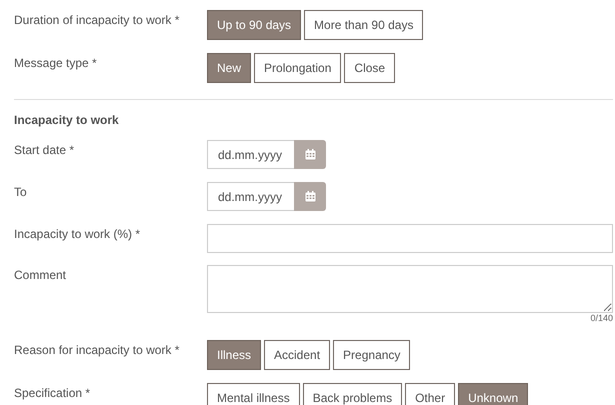 The height and width of the screenshot is (405, 615). What do you see at coordinates (410, 289) in the screenshot?
I see `comment-textarea` at bounding box center [410, 289].